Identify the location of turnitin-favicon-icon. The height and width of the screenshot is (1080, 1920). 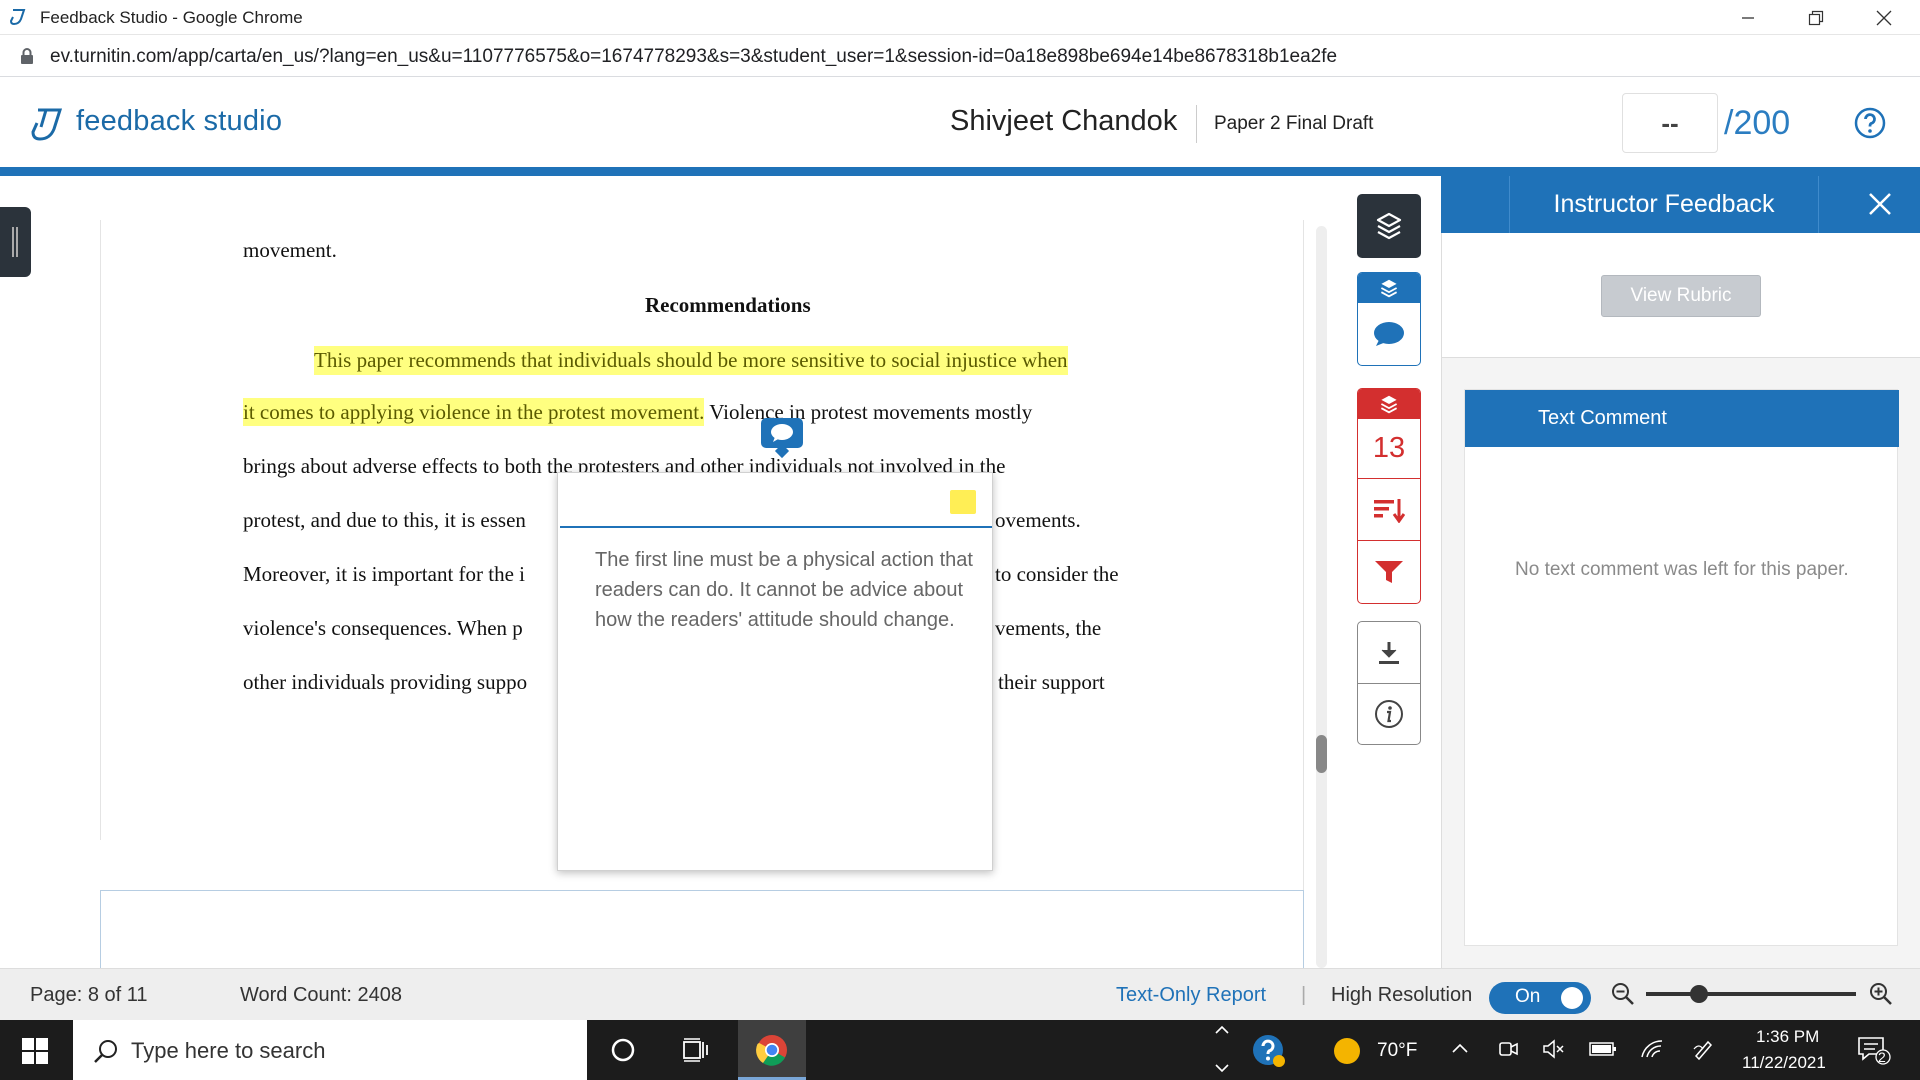
(18, 17).